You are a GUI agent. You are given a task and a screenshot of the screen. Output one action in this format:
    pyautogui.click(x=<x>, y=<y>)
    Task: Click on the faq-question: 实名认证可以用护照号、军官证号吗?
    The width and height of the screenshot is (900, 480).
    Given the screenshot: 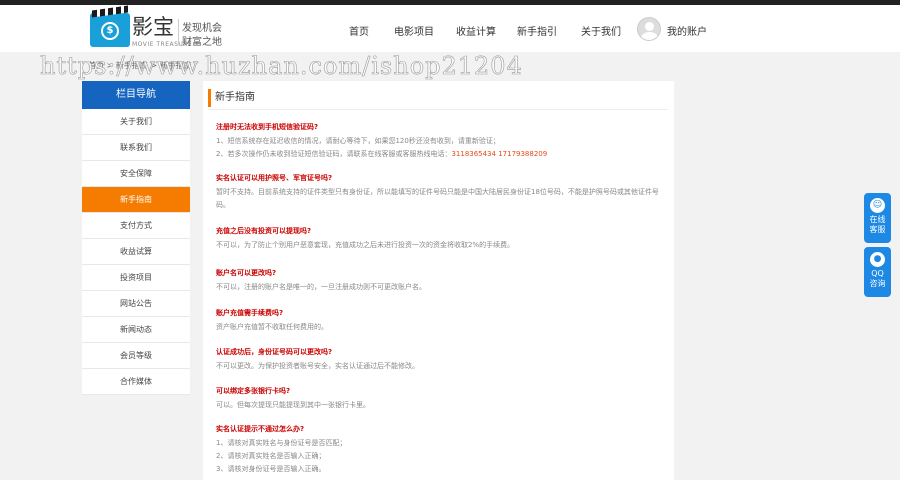 What is the action you would take?
    pyautogui.click(x=274, y=178)
    